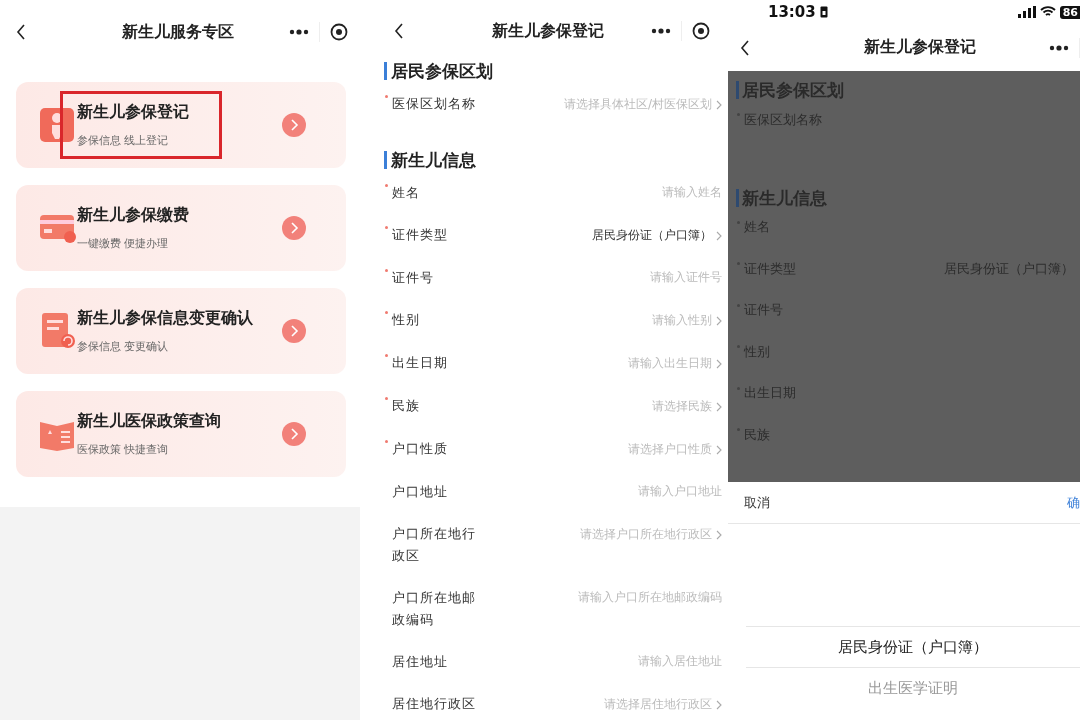 The width and height of the screenshot is (1080, 720). Describe the element at coordinates (553, 160) in the screenshot. I see `section-title: 新生儿信息` at that location.